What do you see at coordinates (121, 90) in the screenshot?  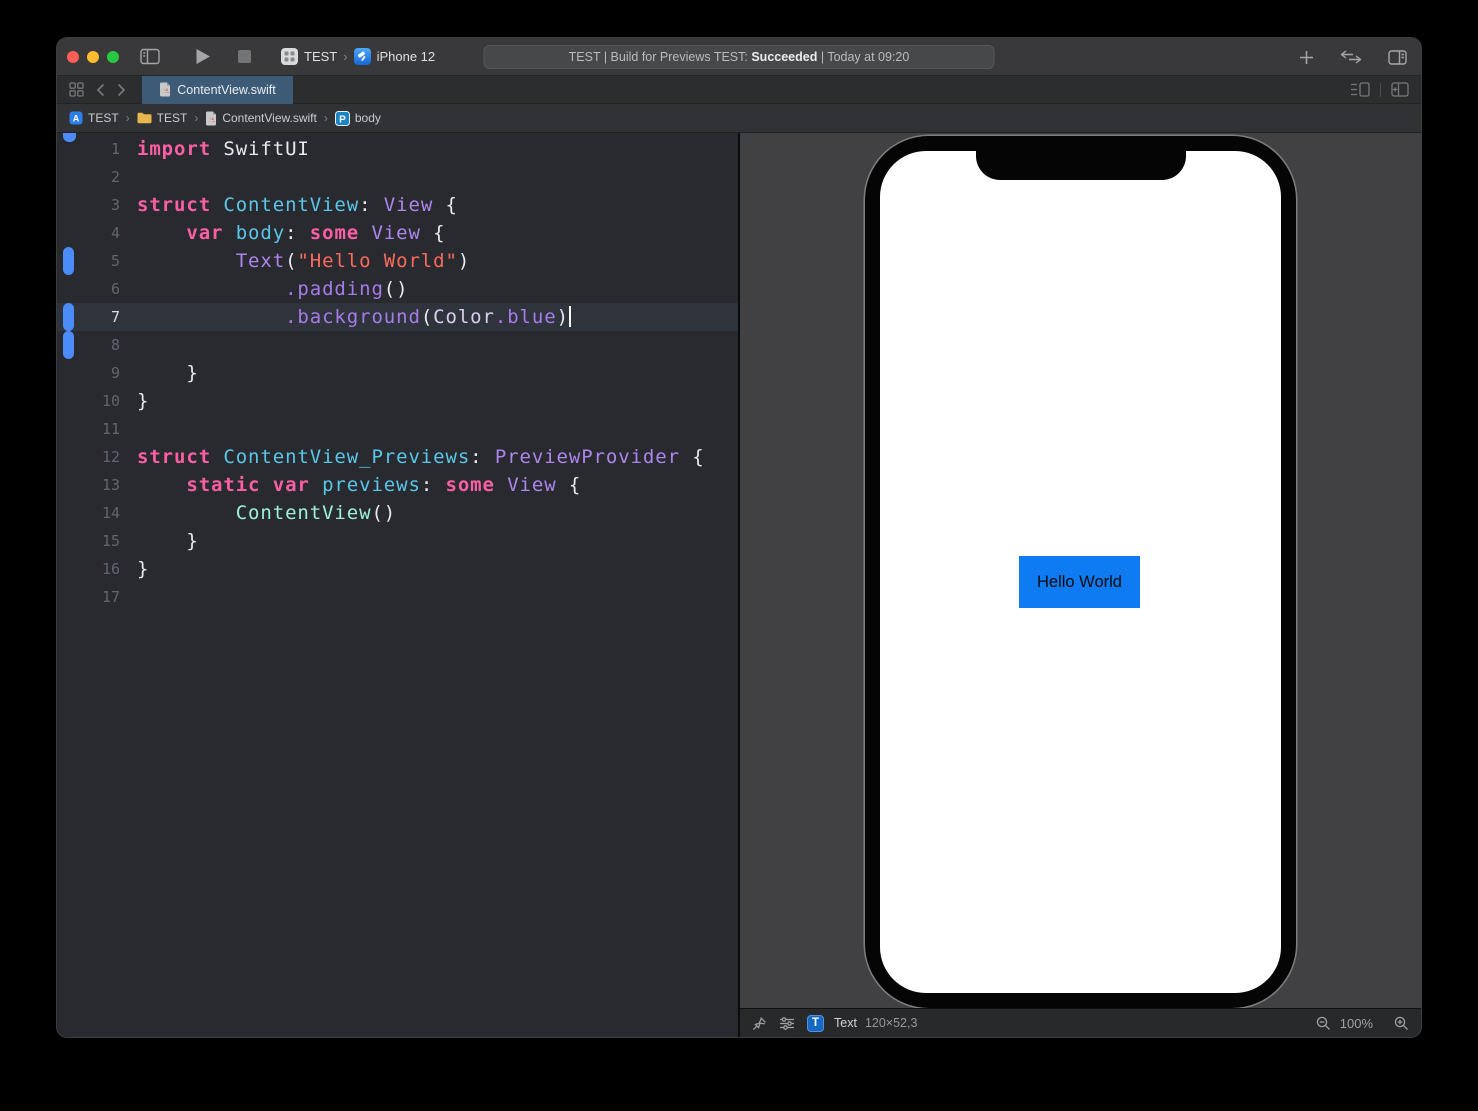 I see `forward-icon` at bounding box center [121, 90].